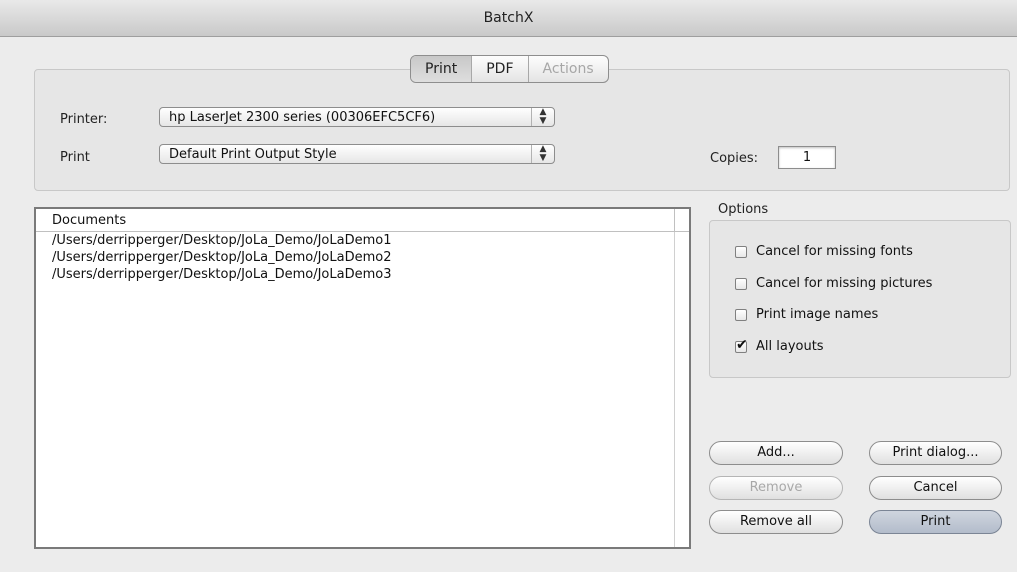 The width and height of the screenshot is (1017, 572). I want to click on printer-value: hp LaserJet 2300 series (00306EFC5CF6), so click(302, 117).